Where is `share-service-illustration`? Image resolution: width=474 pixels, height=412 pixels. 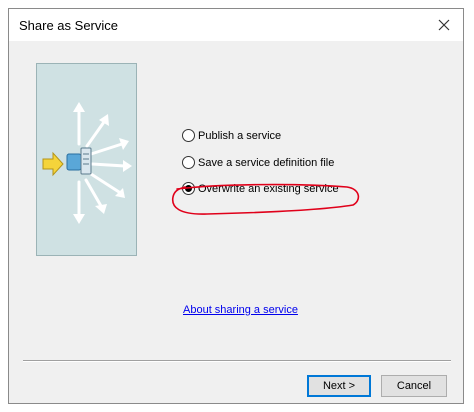 share-service-illustration is located at coordinates (86, 159).